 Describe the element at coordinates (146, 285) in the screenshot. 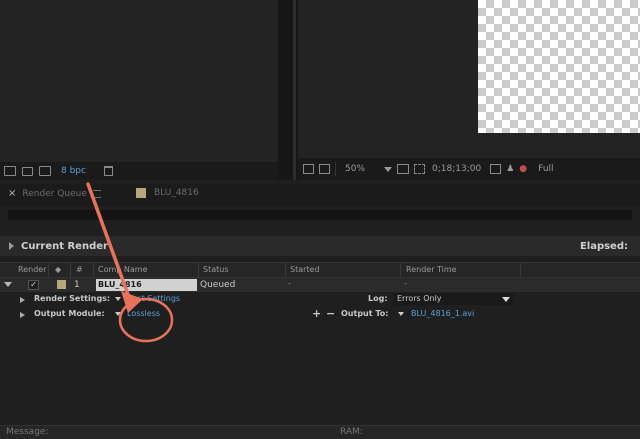

I see `comp-name-field: BLU_4816` at that location.